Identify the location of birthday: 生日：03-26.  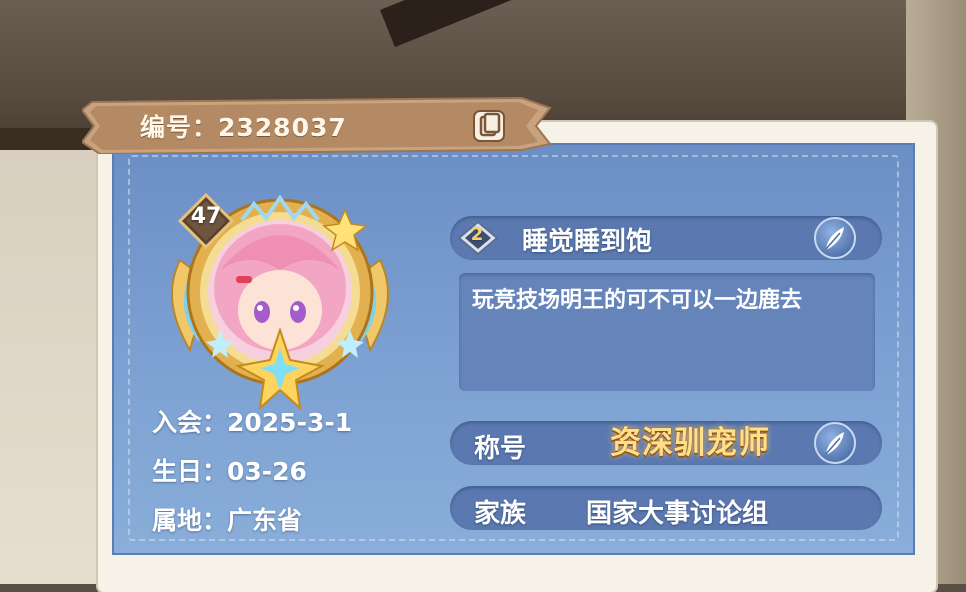
(229, 471).